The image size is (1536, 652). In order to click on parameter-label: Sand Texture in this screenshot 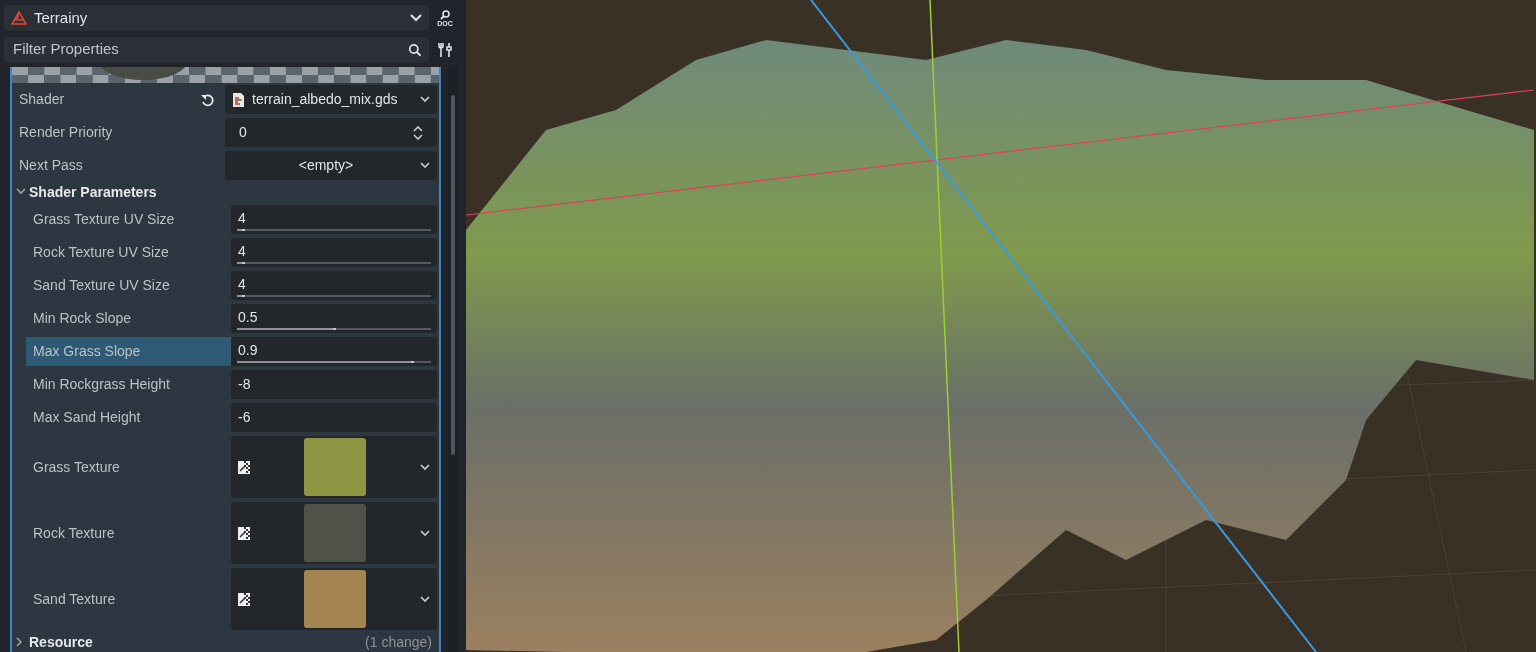, I will do `click(74, 599)`.